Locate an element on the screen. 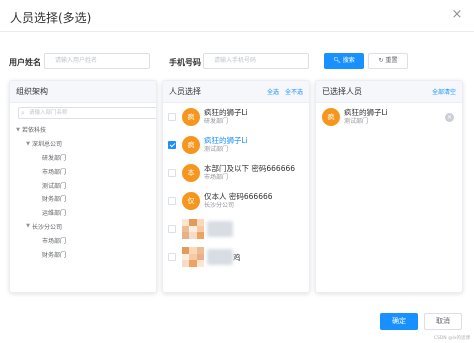 Image resolution: width=474 pixels, height=343 pixels. person-row: 疯疯狂的狮子Li 测试部门 is located at coordinates (236, 145).